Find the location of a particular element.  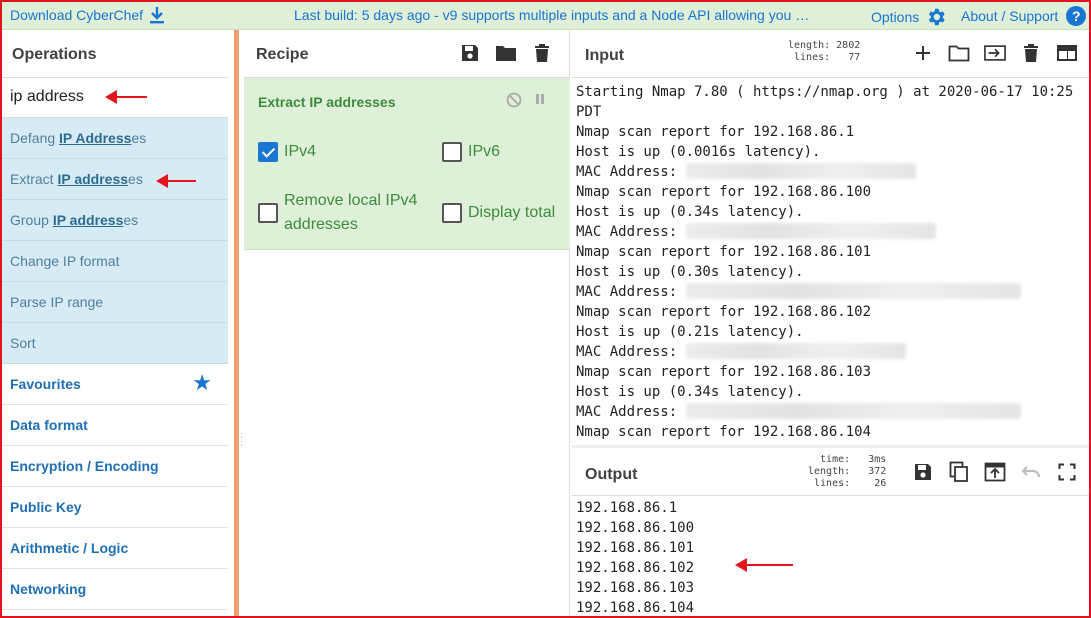

output-header: Output time: 3ms length: 372 lines: 26 is located at coordinates (830, 472).